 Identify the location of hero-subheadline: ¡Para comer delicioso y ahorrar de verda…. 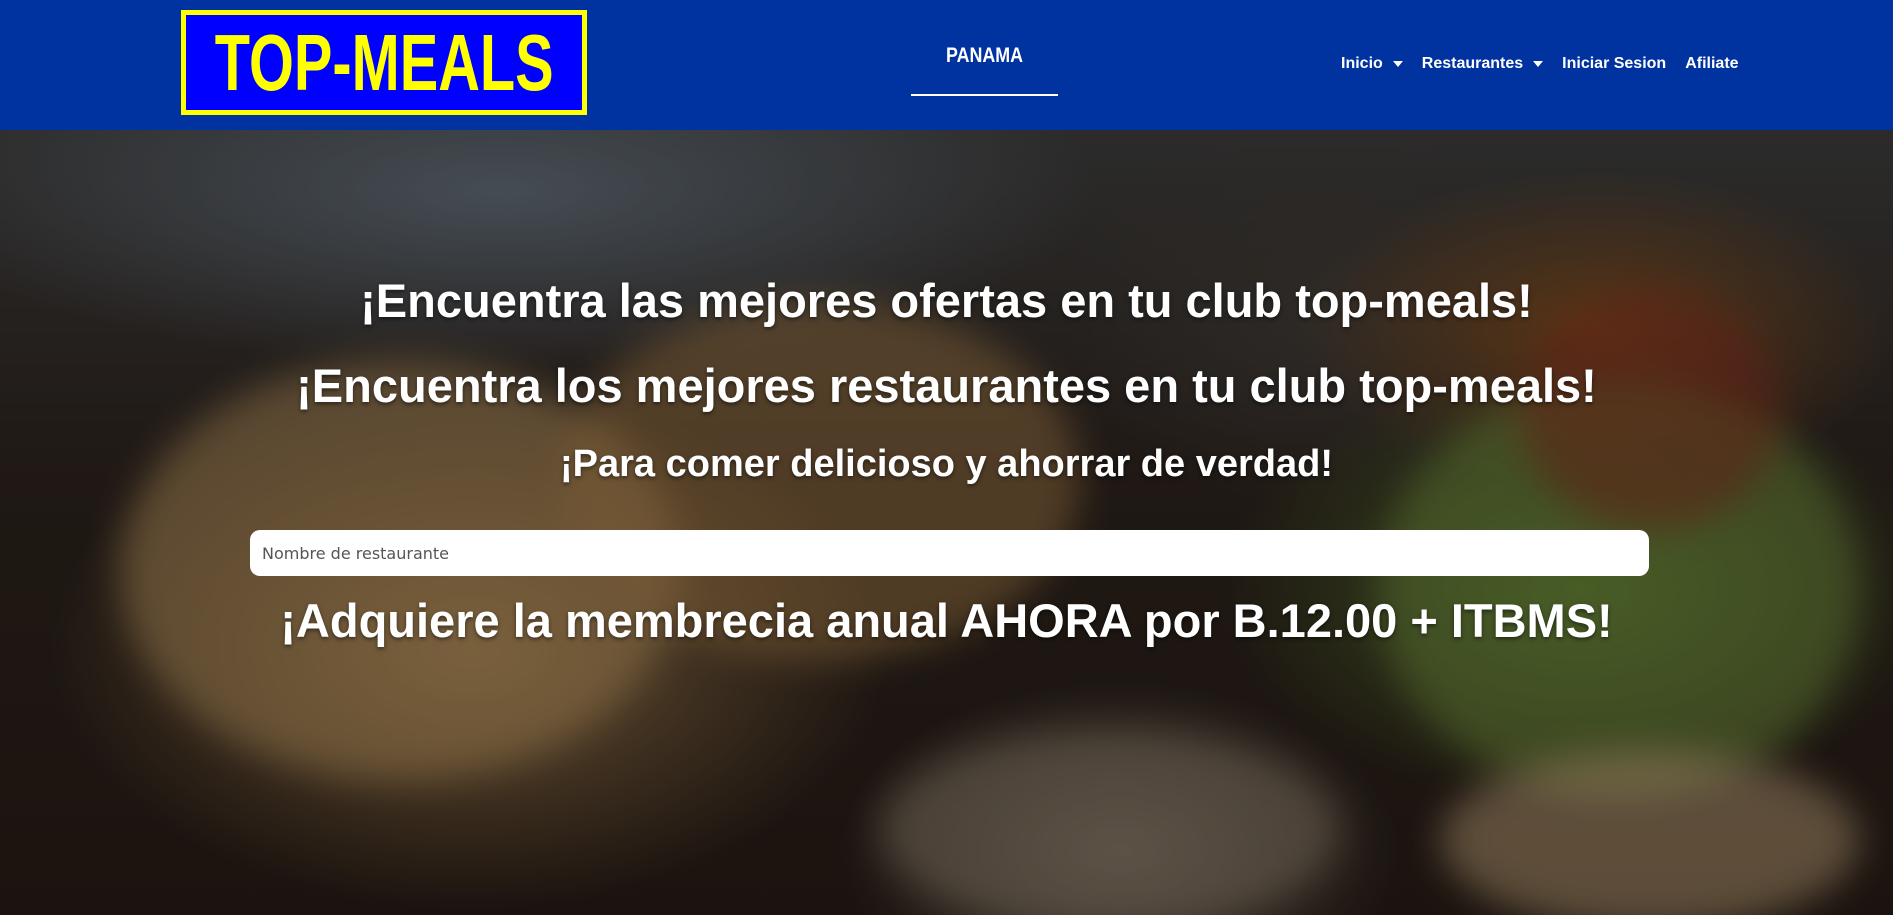
(946, 464).